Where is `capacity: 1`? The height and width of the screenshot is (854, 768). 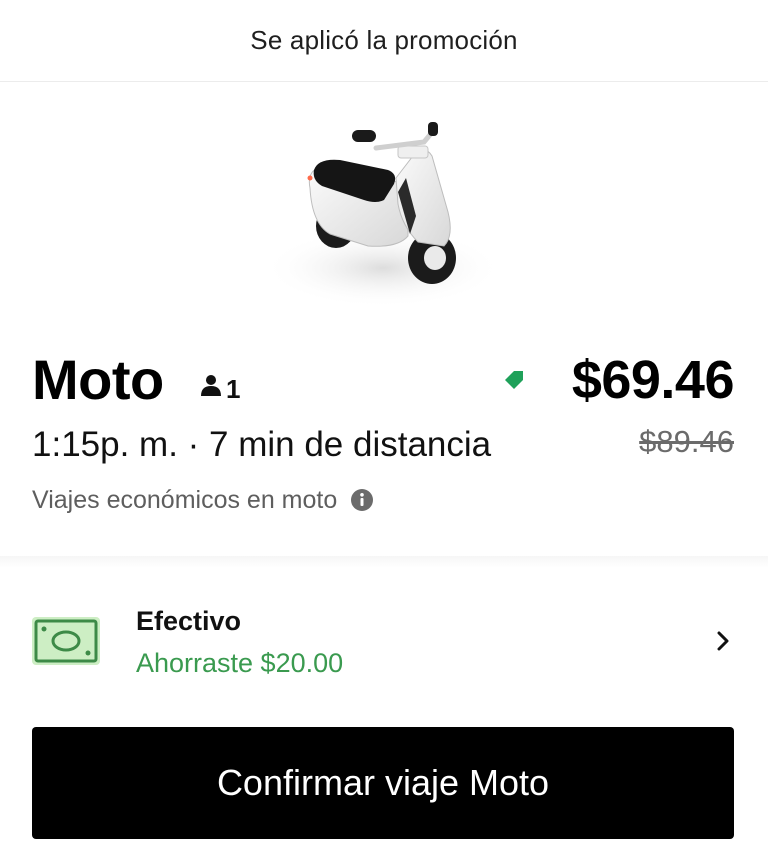 capacity: 1 is located at coordinates (220, 389).